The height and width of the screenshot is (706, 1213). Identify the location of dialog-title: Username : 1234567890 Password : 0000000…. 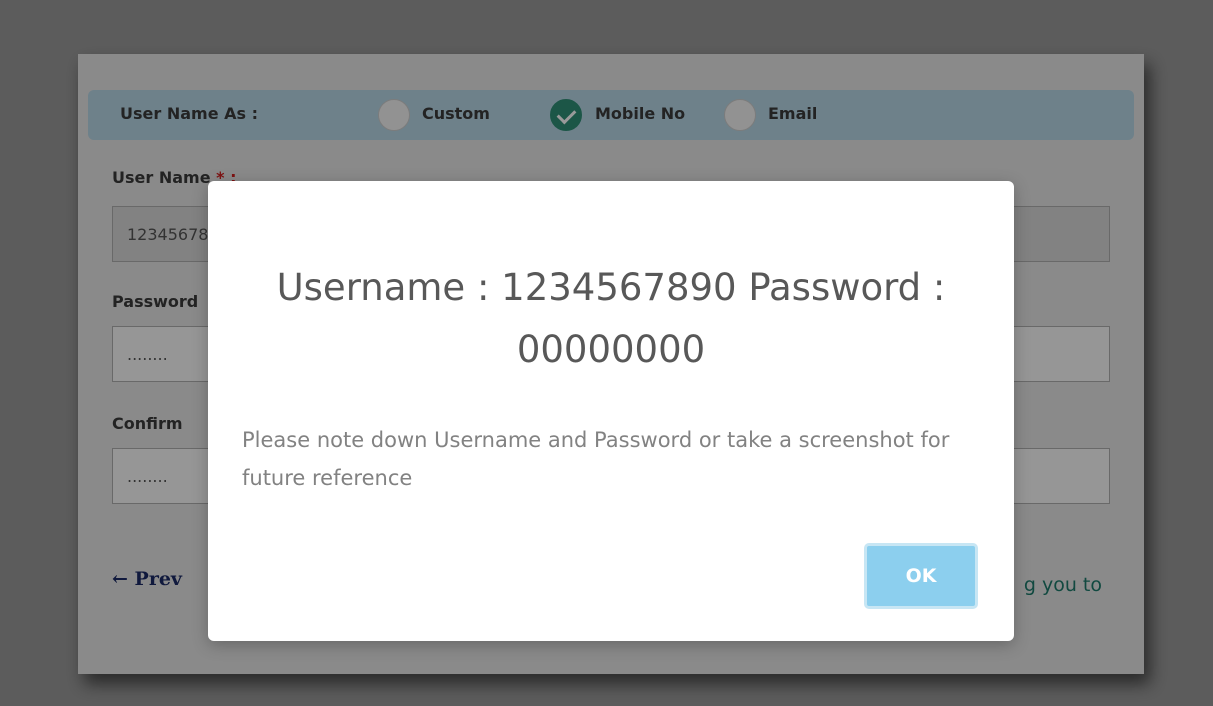
(611, 318).